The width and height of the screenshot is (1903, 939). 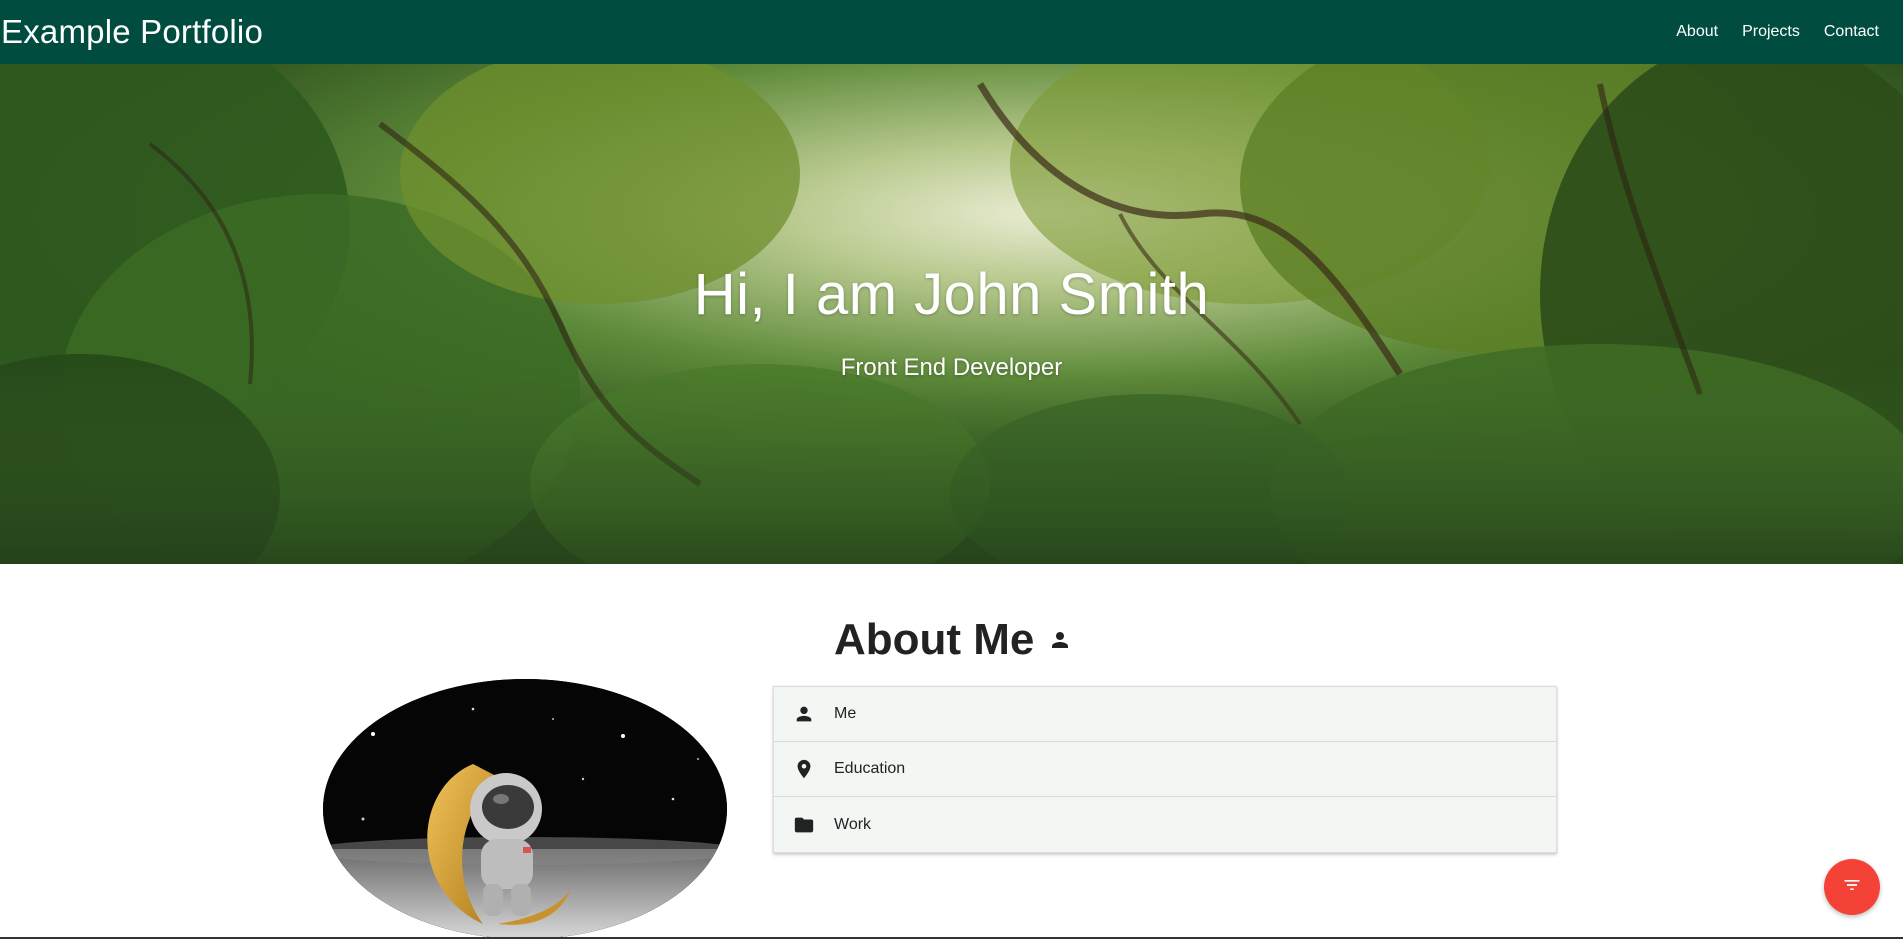 I want to click on nav-link-projects: Projects, so click(x=1771, y=32).